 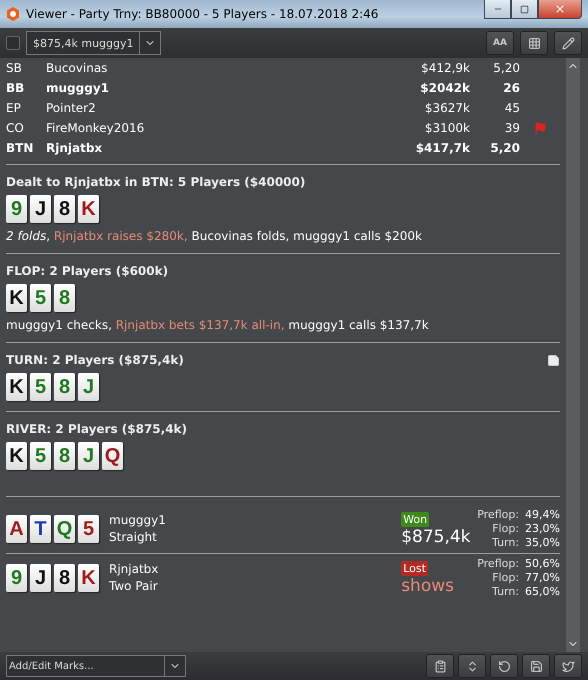 What do you see at coordinates (14, 108) in the screenshot?
I see `position-text: EP` at bounding box center [14, 108].